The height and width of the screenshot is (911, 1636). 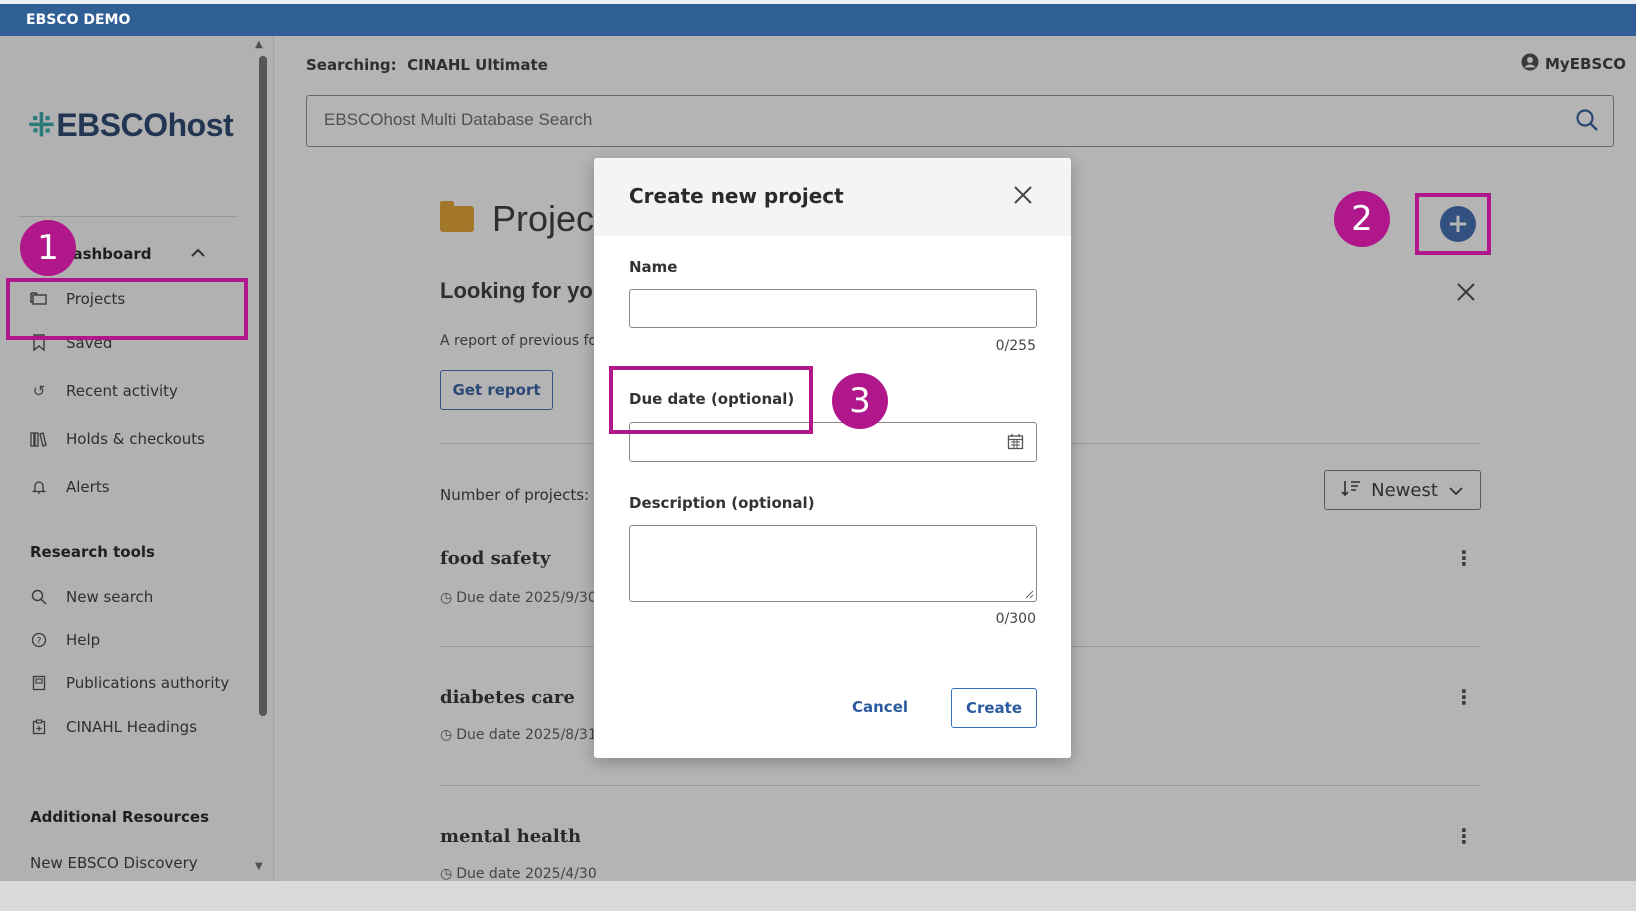 What do you see at coordinates (1453, 224) in the screenshot?
I see `highlight-add-button` at bounding box center [1453, 224].